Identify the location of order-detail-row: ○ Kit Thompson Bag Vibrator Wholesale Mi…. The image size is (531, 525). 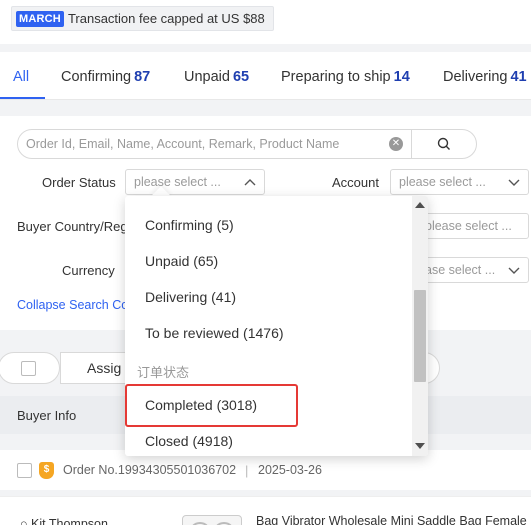
(265, 510).